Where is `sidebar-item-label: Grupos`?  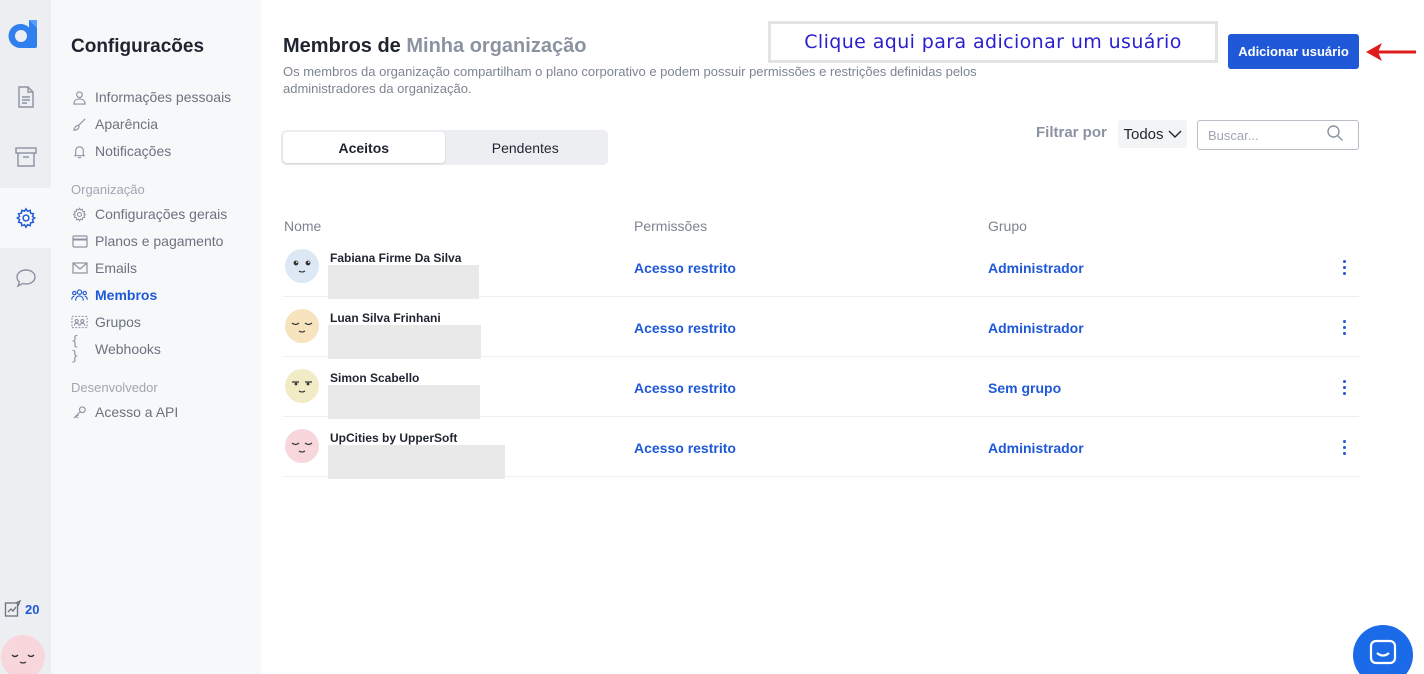 sidebar-item-label: Grupos is located at coordinates (118, 322).